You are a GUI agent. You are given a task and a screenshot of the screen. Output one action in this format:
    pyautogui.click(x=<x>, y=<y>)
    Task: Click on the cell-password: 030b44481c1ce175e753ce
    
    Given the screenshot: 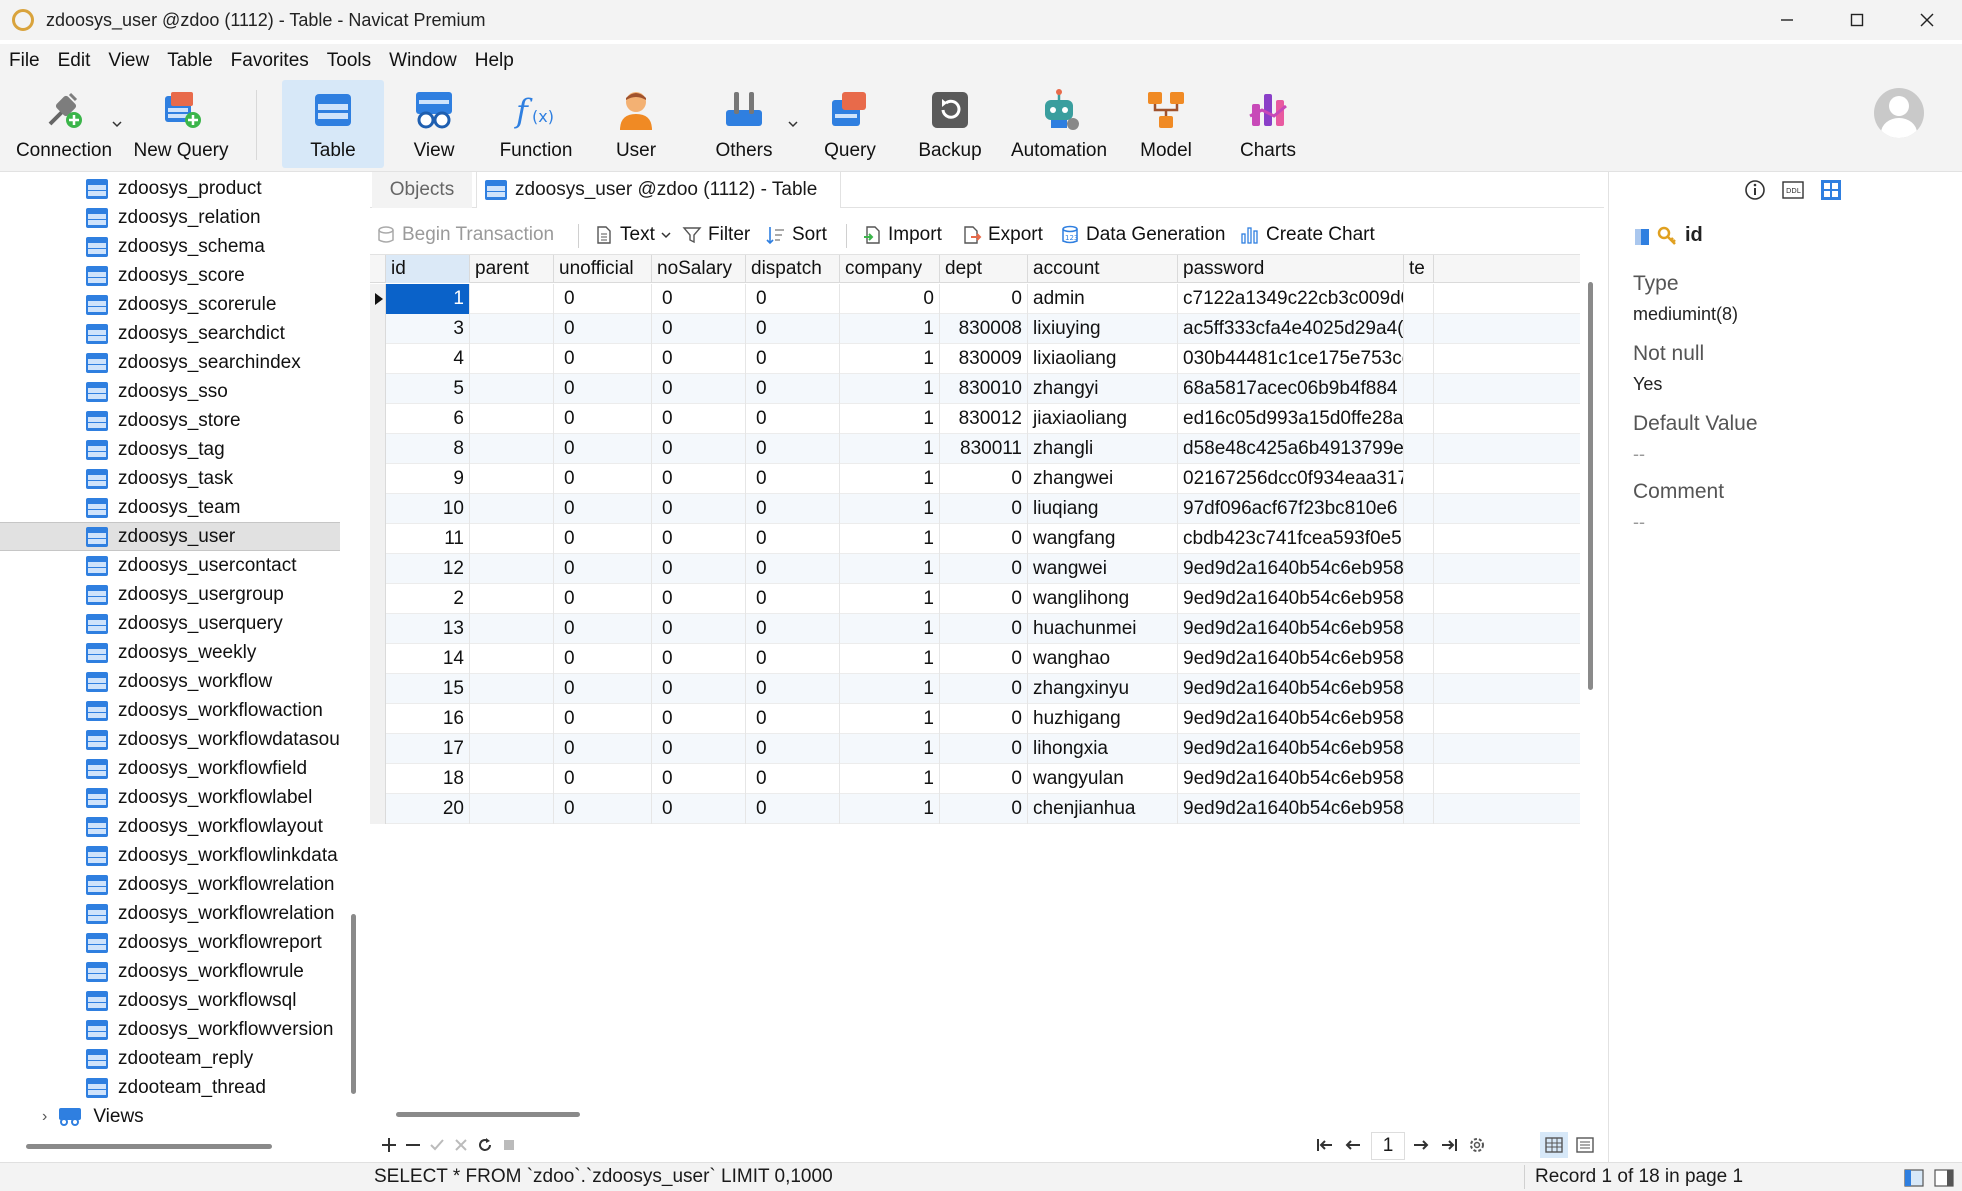 What is the action you would take?
    pyautogui.click(x=1291, y=359)
    